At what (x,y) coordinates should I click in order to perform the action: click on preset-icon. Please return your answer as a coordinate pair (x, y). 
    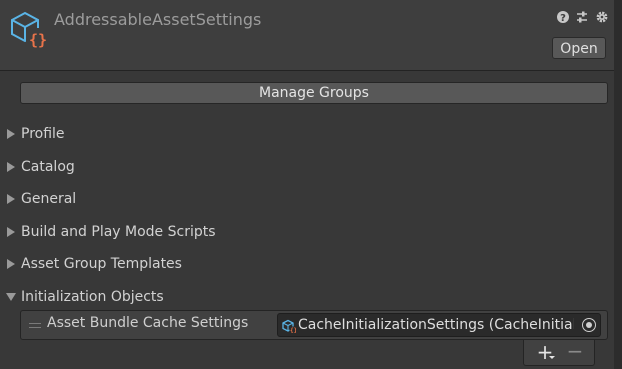
    Looking at the image, I should click on (582, 17).